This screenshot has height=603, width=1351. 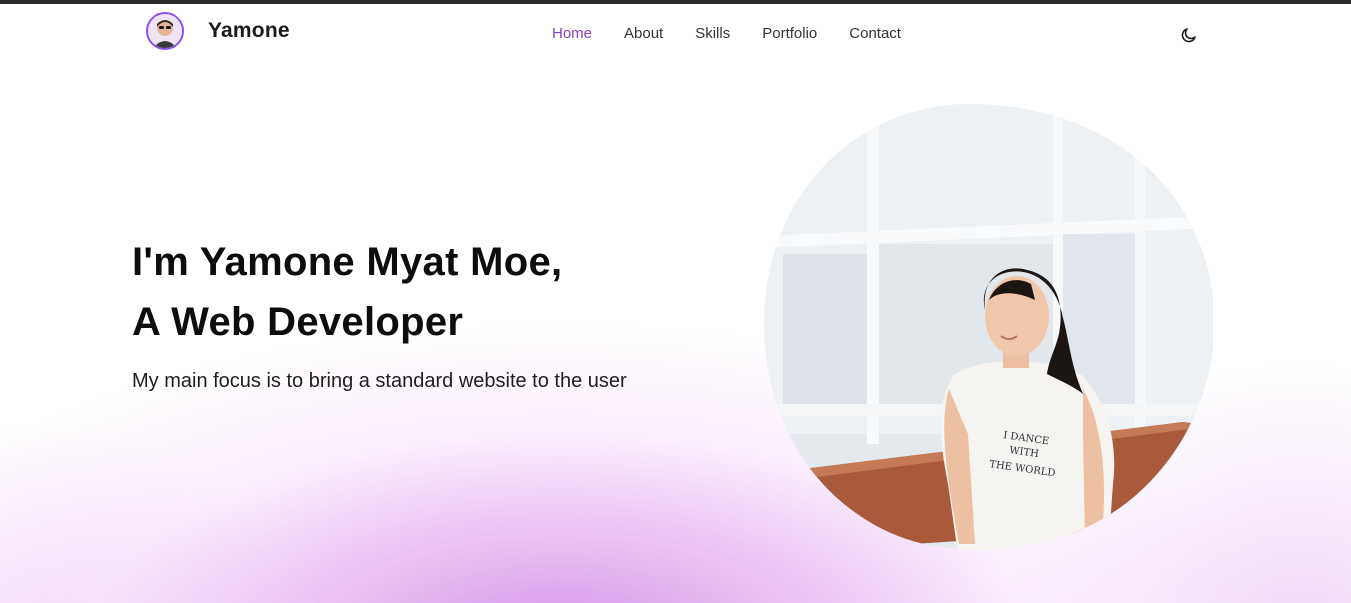 I want to click on avatar, so click(x=165, y=31).